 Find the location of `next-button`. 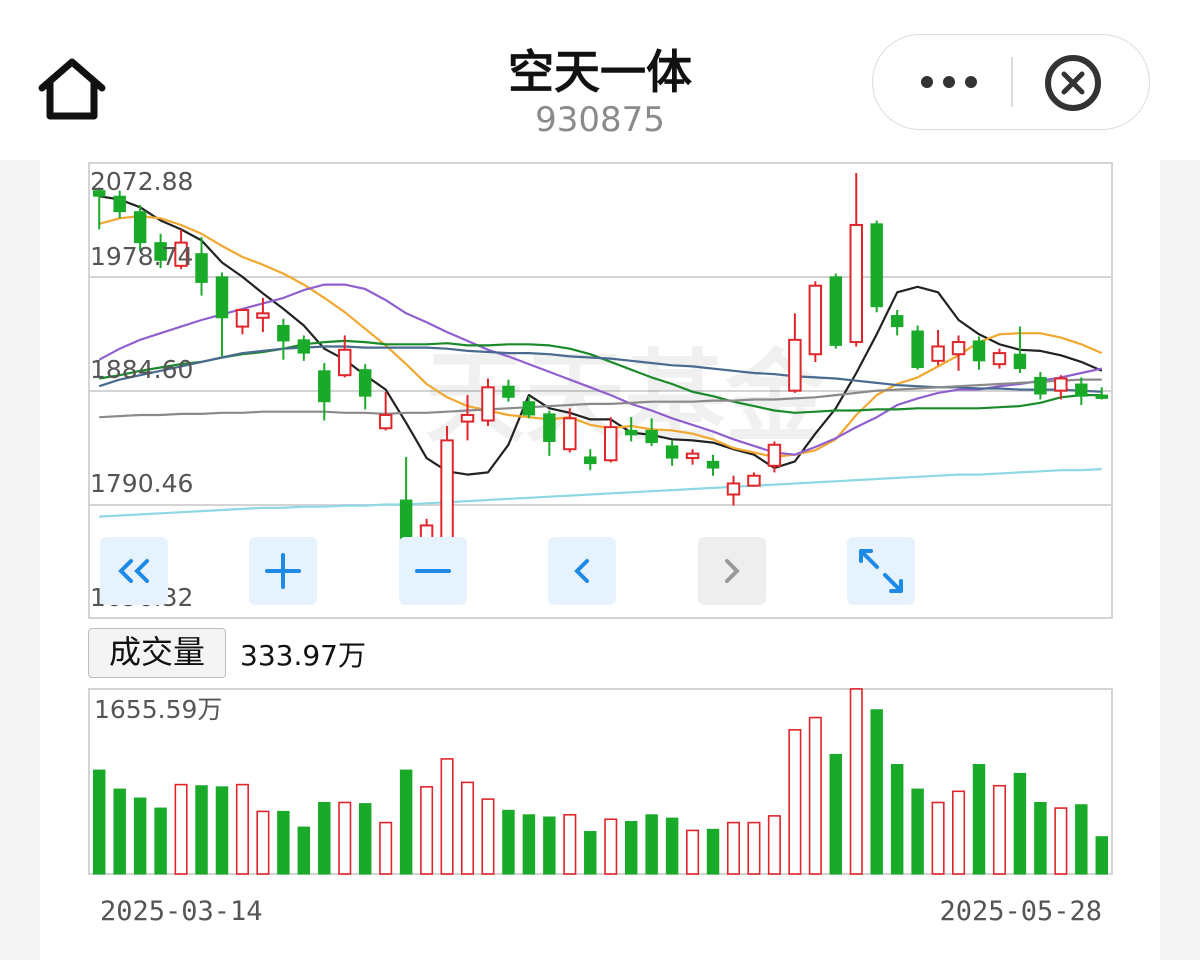

next-button is located at coordinates (732, 571).